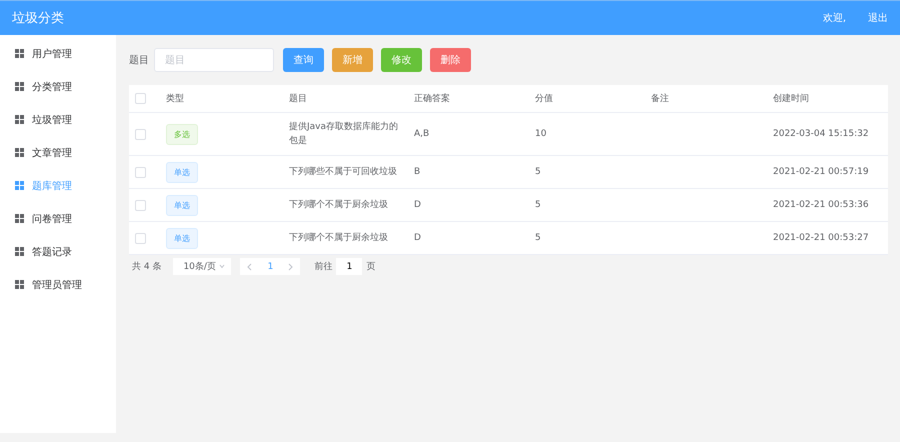  I want to click on table-cell: 10, so click(540, 134).